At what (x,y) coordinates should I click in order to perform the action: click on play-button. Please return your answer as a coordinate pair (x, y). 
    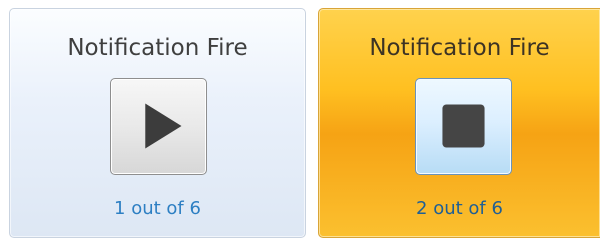
    Looking at the image, I should click on (158, 126).